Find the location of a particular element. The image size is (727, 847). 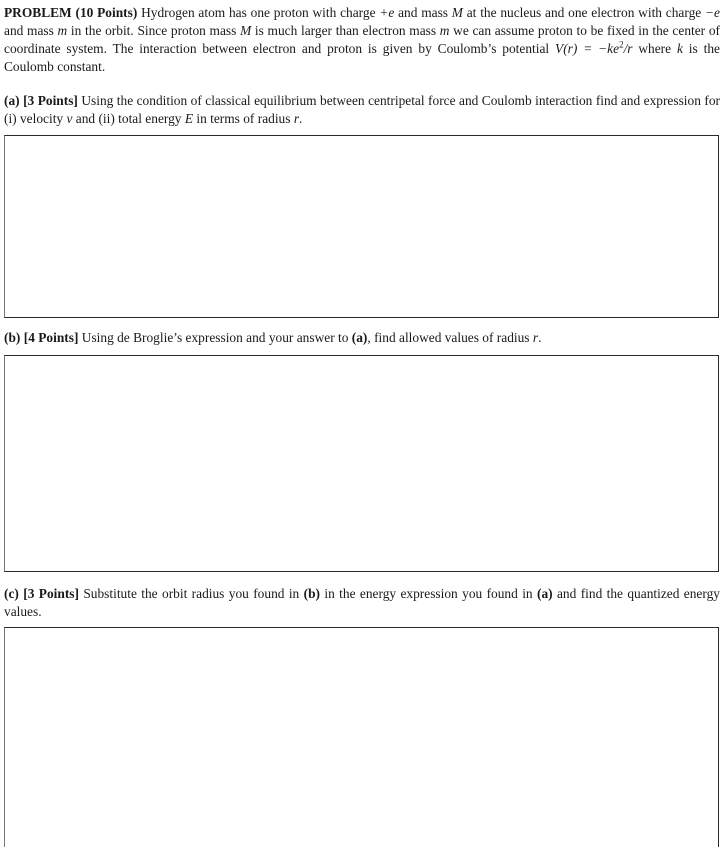

question-a-label: (a) is located at coordinates (12, 100).